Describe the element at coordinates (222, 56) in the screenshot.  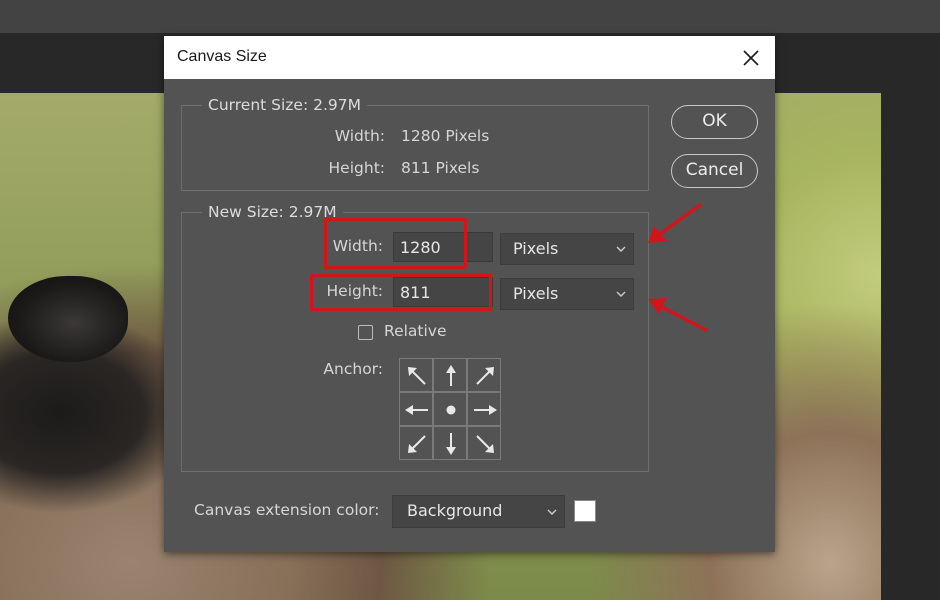
I see `dialog-title: Canvas Size` at that location.